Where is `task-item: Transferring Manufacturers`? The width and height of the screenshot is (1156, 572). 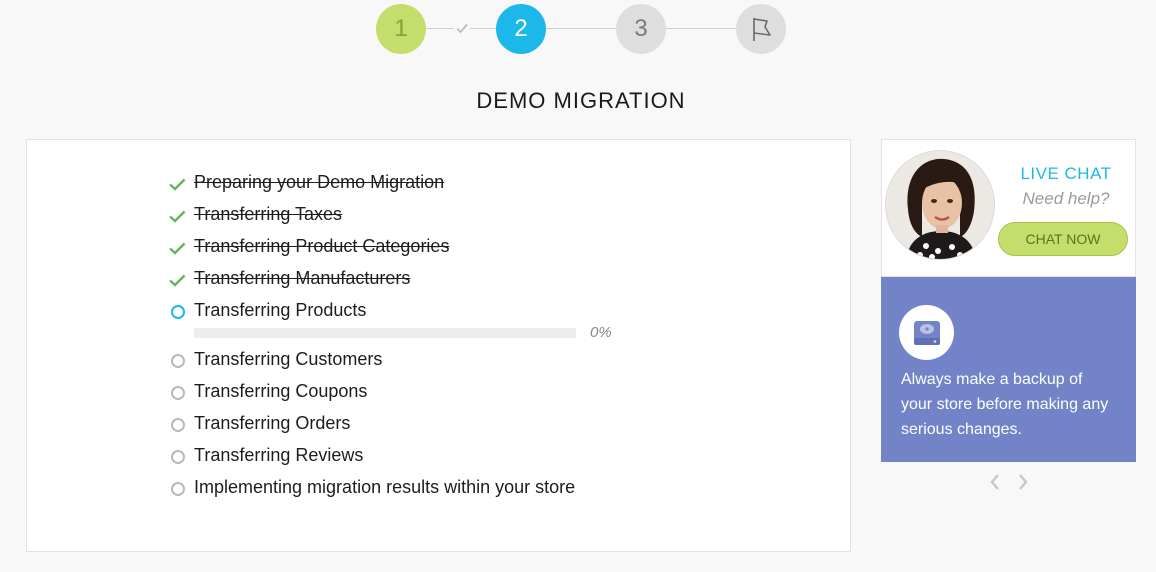
task-item: Transferring Manufacturers is located at coordinates (398, 282).